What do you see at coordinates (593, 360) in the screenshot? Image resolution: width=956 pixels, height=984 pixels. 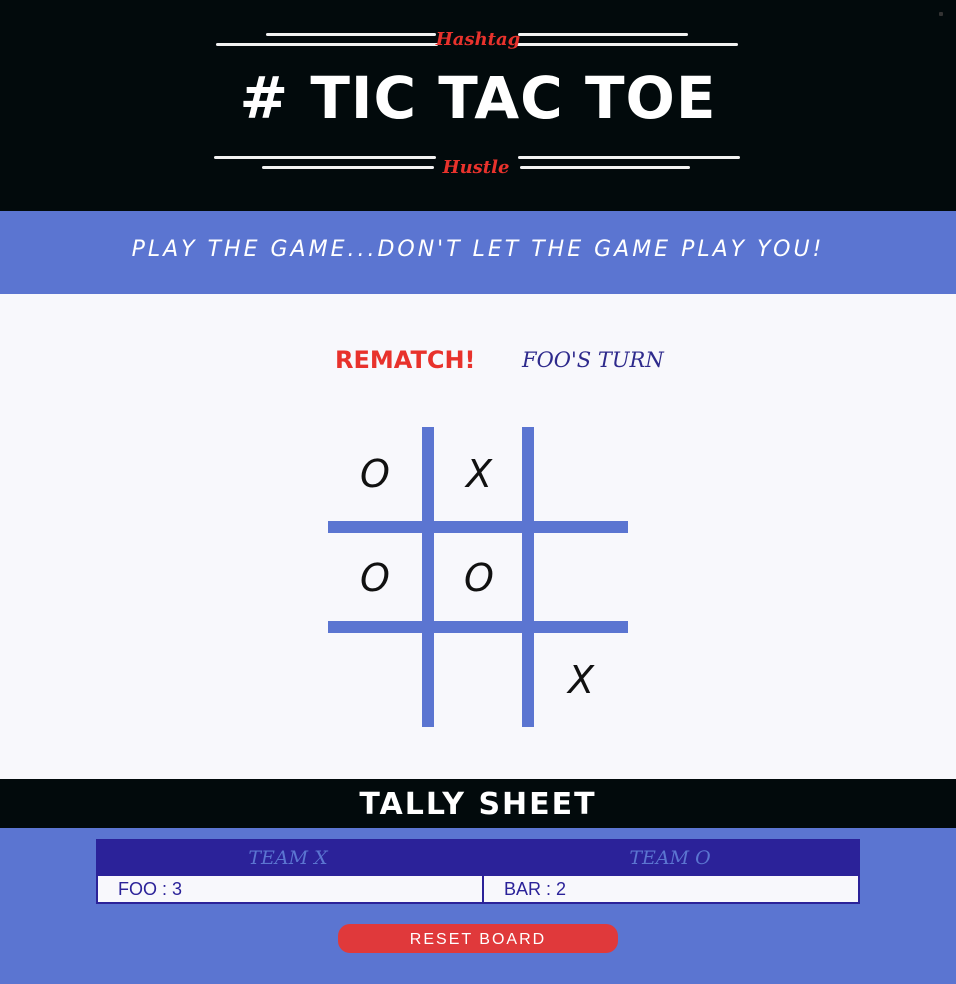 I see `turn-indicator: FOO'S TURN` at bounding box center [593, 360].